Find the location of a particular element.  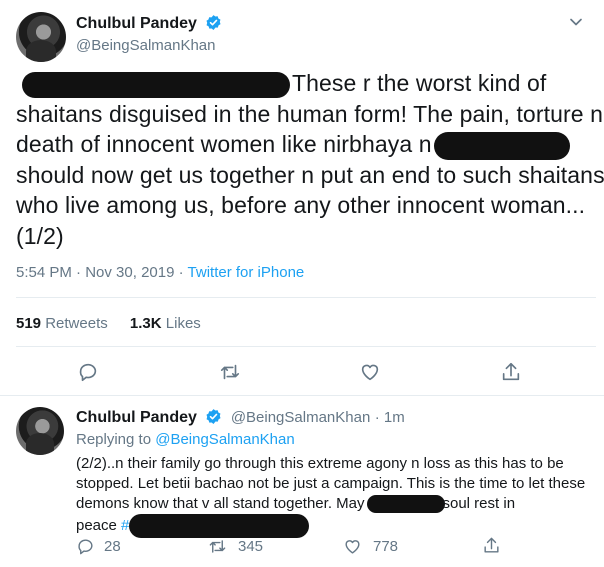

author-name-row: Chulbul Pandey is located at coordinates (149, 23).